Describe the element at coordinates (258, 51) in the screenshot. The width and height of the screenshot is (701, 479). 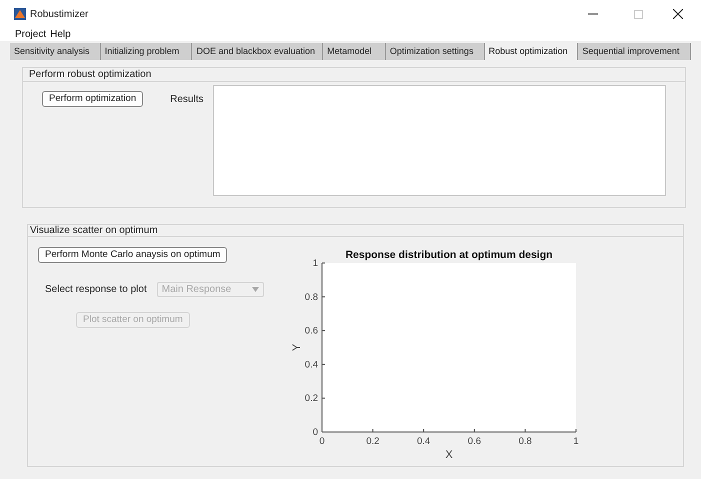
I see `tab: DOE and blackbox evaluation` at that location.